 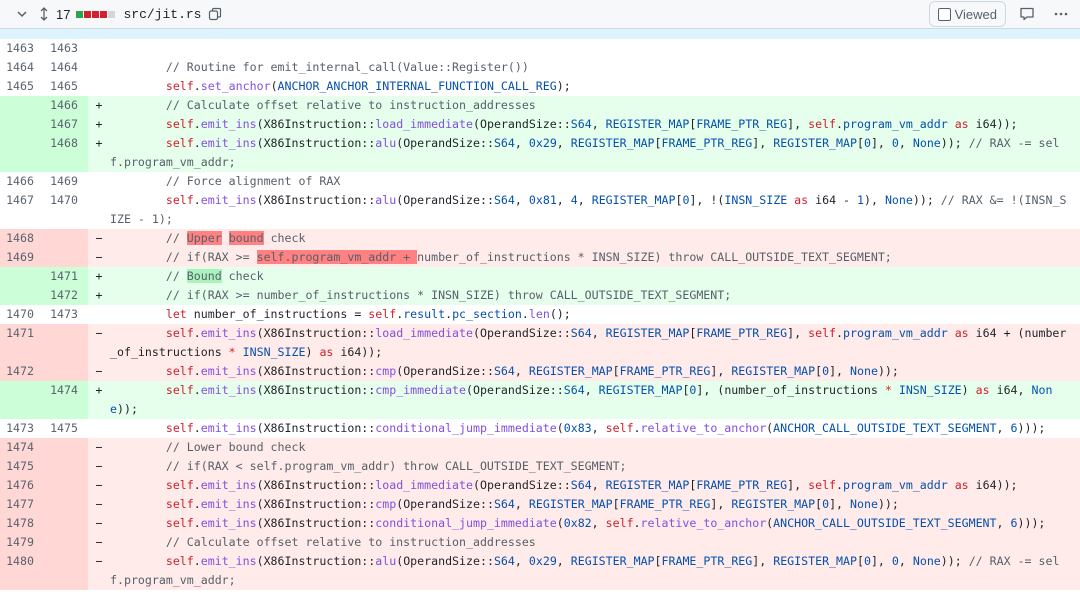 I want to click on code-token: emit_ins, so click(x=228, y=333).